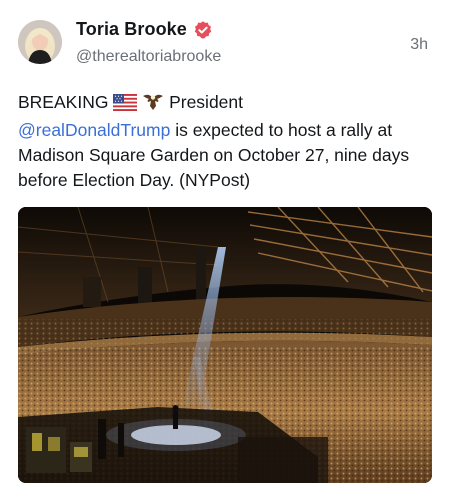  Describe the element at coordinates (131, 29) in the screenshot. I see `author-display-name: Toria Brooke` at that location.